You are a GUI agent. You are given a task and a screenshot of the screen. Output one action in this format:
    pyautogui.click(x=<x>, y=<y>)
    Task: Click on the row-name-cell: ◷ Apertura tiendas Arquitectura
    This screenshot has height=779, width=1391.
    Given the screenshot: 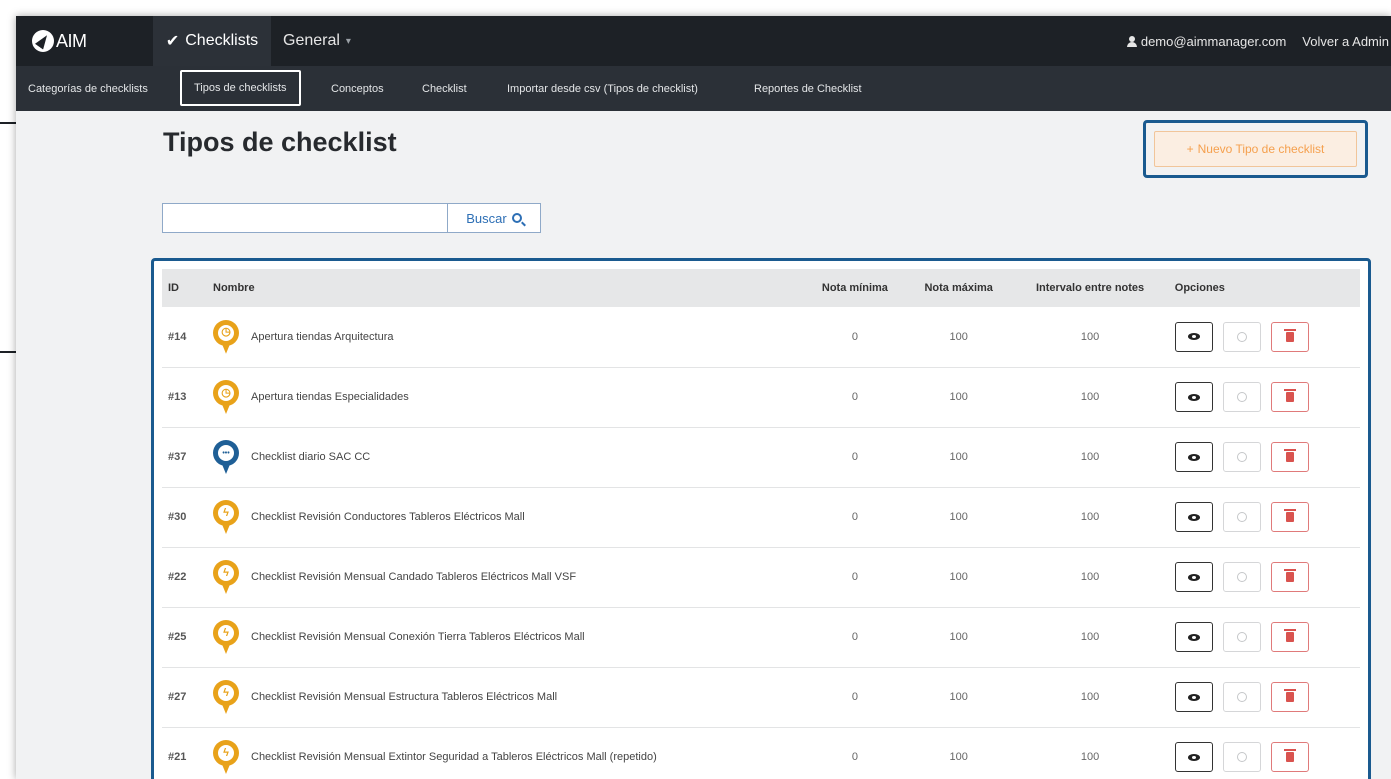 What is the action you would take?
    pyautogui.click(x=505, y=337)
    